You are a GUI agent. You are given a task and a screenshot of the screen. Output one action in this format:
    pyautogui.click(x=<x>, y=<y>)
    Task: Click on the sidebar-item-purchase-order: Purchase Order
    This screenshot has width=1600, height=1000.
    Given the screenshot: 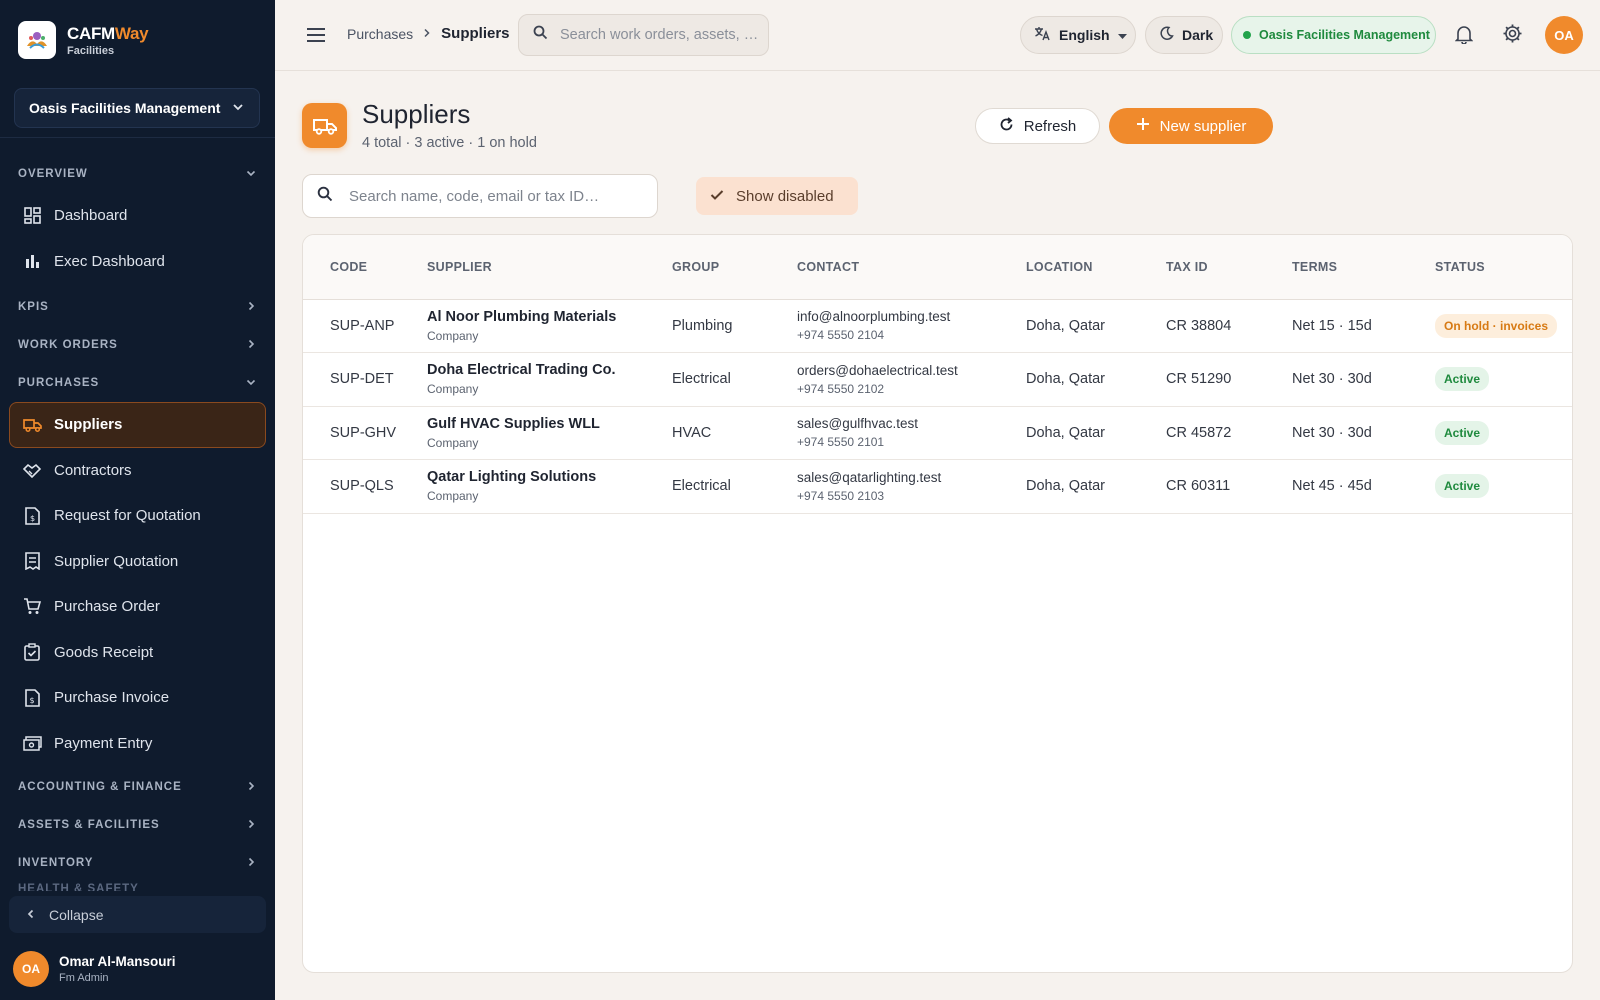 What is the action you would take?
    pyautogui.click(x=137, y=607)
    